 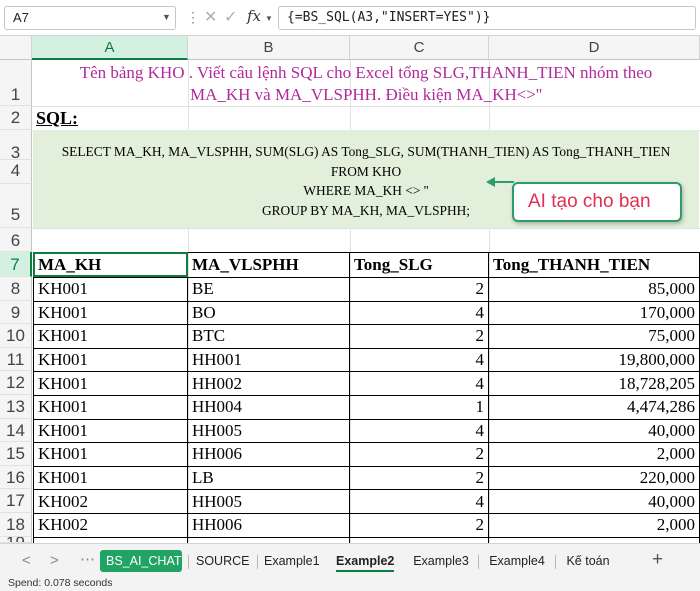 I want to click on tab-example4: Example4, so click(x=517, y=561).